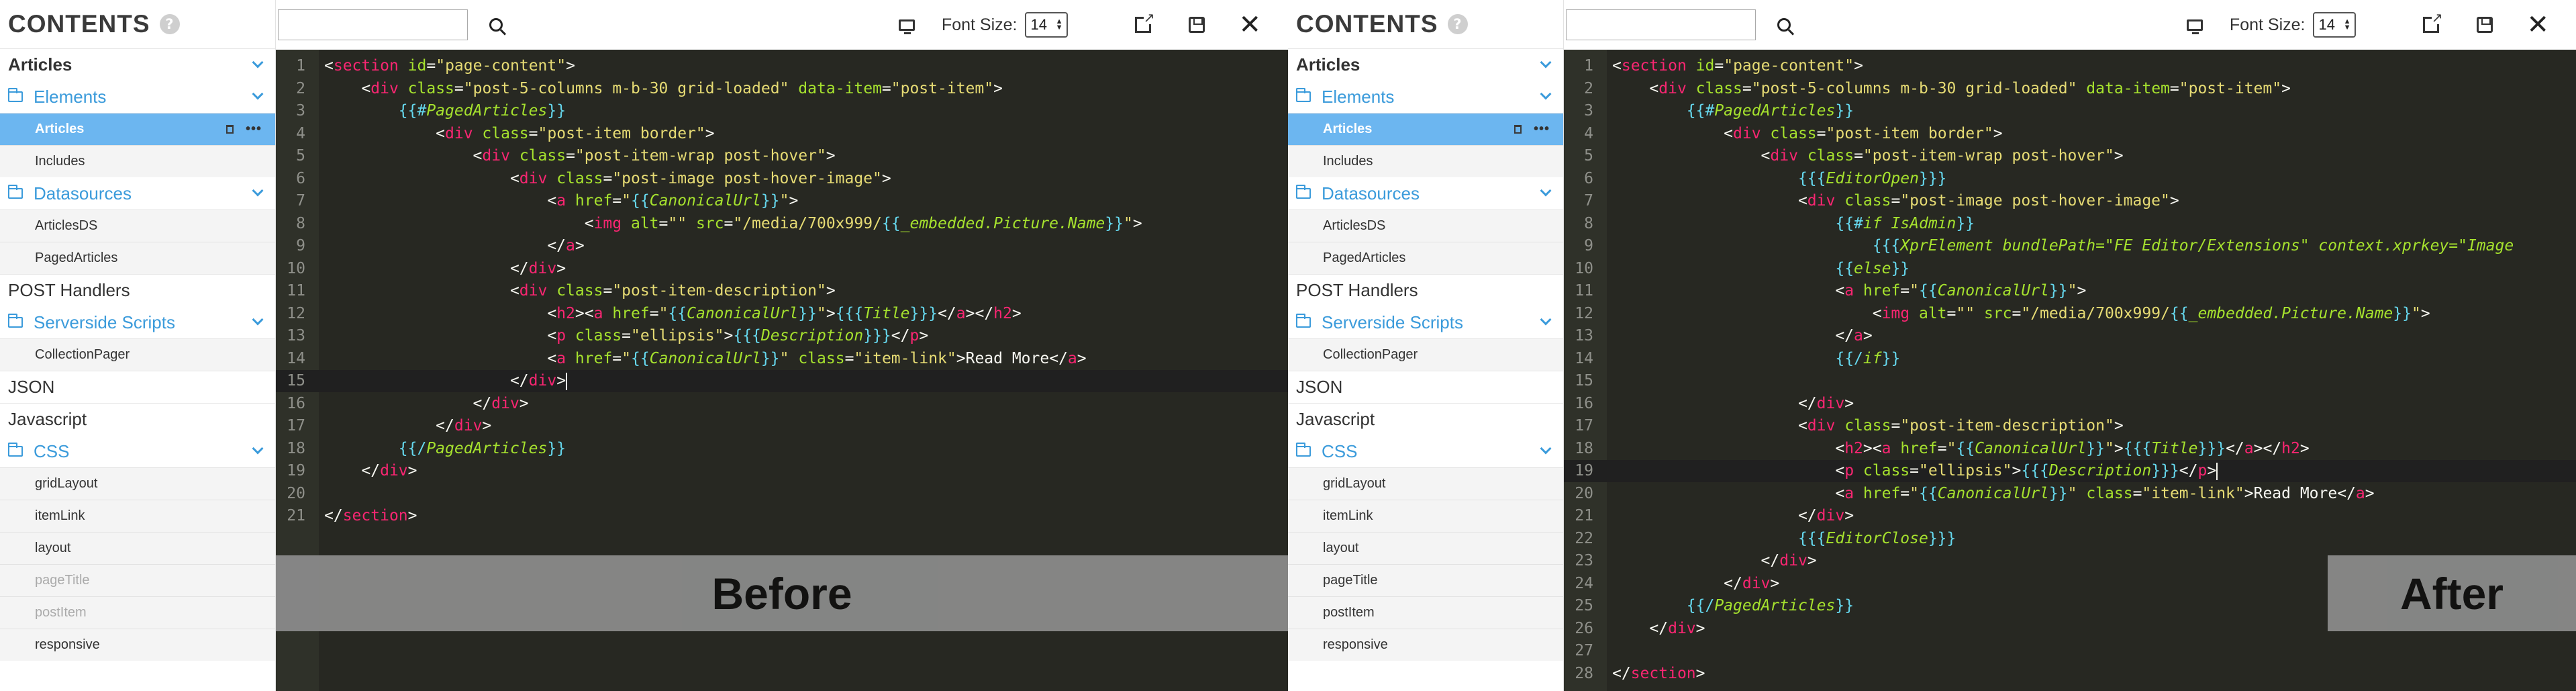 The height and width of the screenshot is (691, 2576). I want to click on section-javascript-label: Javascript, so click(1335, 419).